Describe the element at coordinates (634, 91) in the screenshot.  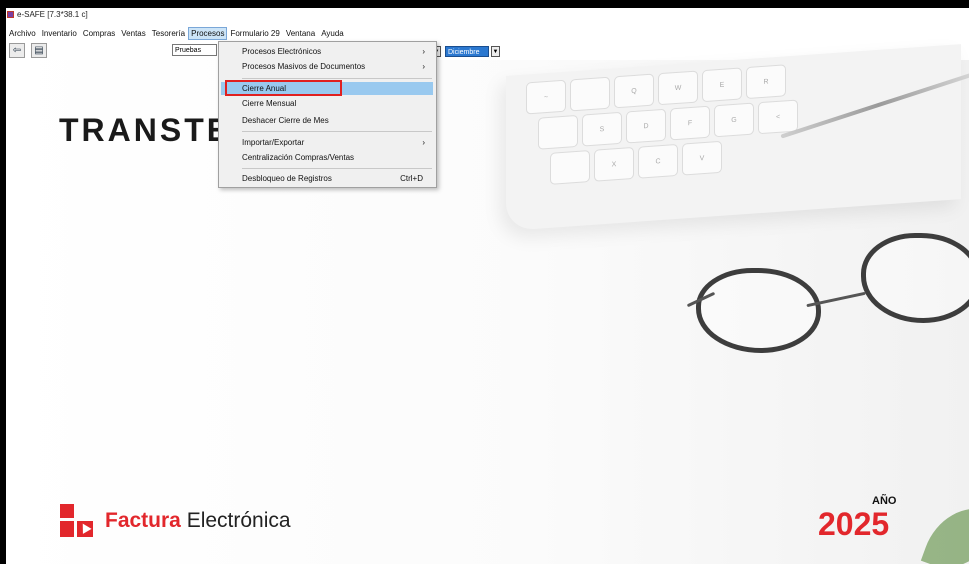
I see `keyboard-key: Q` at that location.